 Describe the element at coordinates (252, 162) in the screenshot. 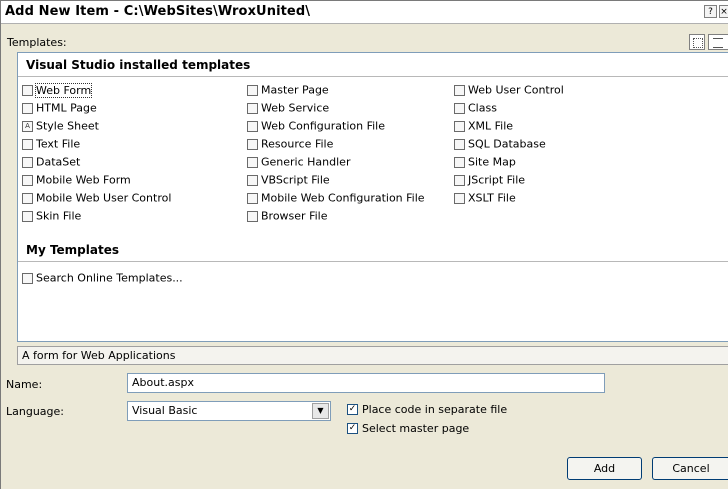

I see `generic-handler-icon` at that location.